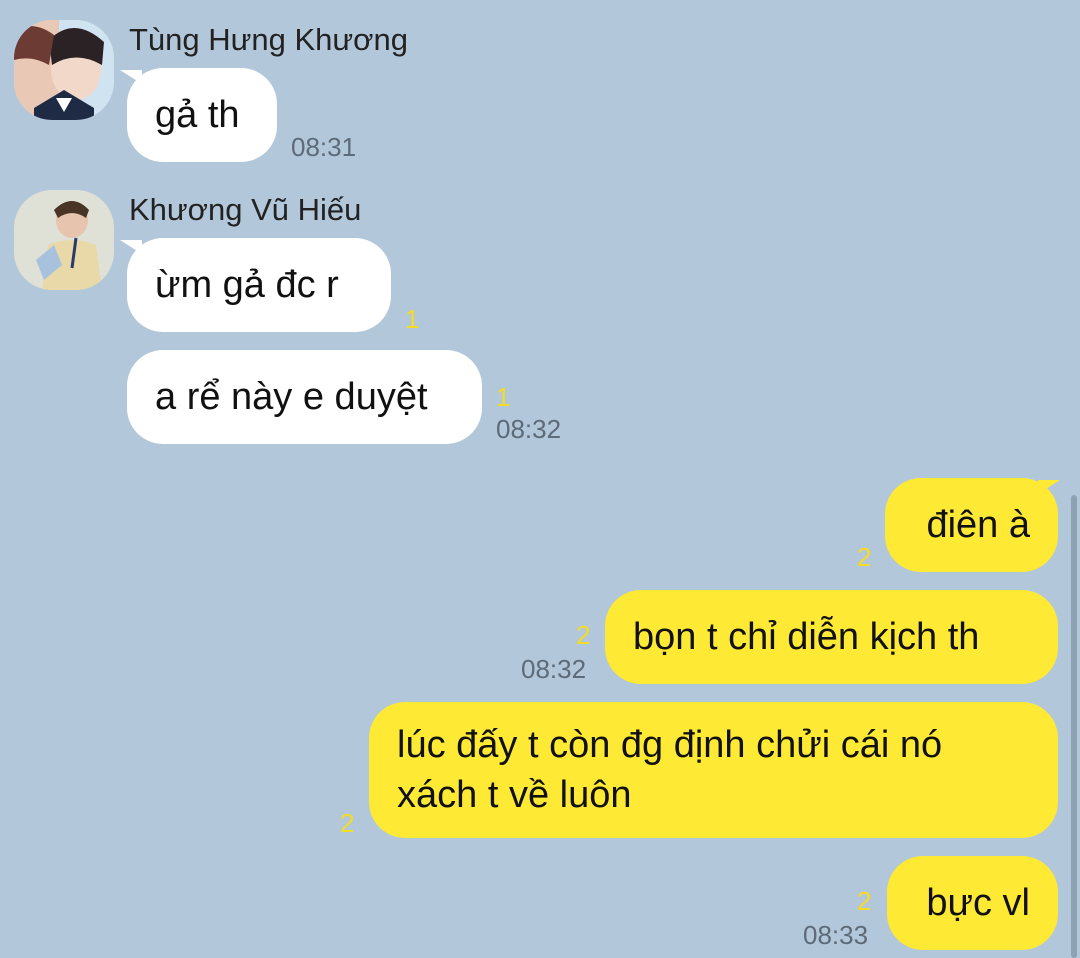  Describe the element at coordinates (978, 525) in the screenshot. I see `message-text: điên à` at that location.